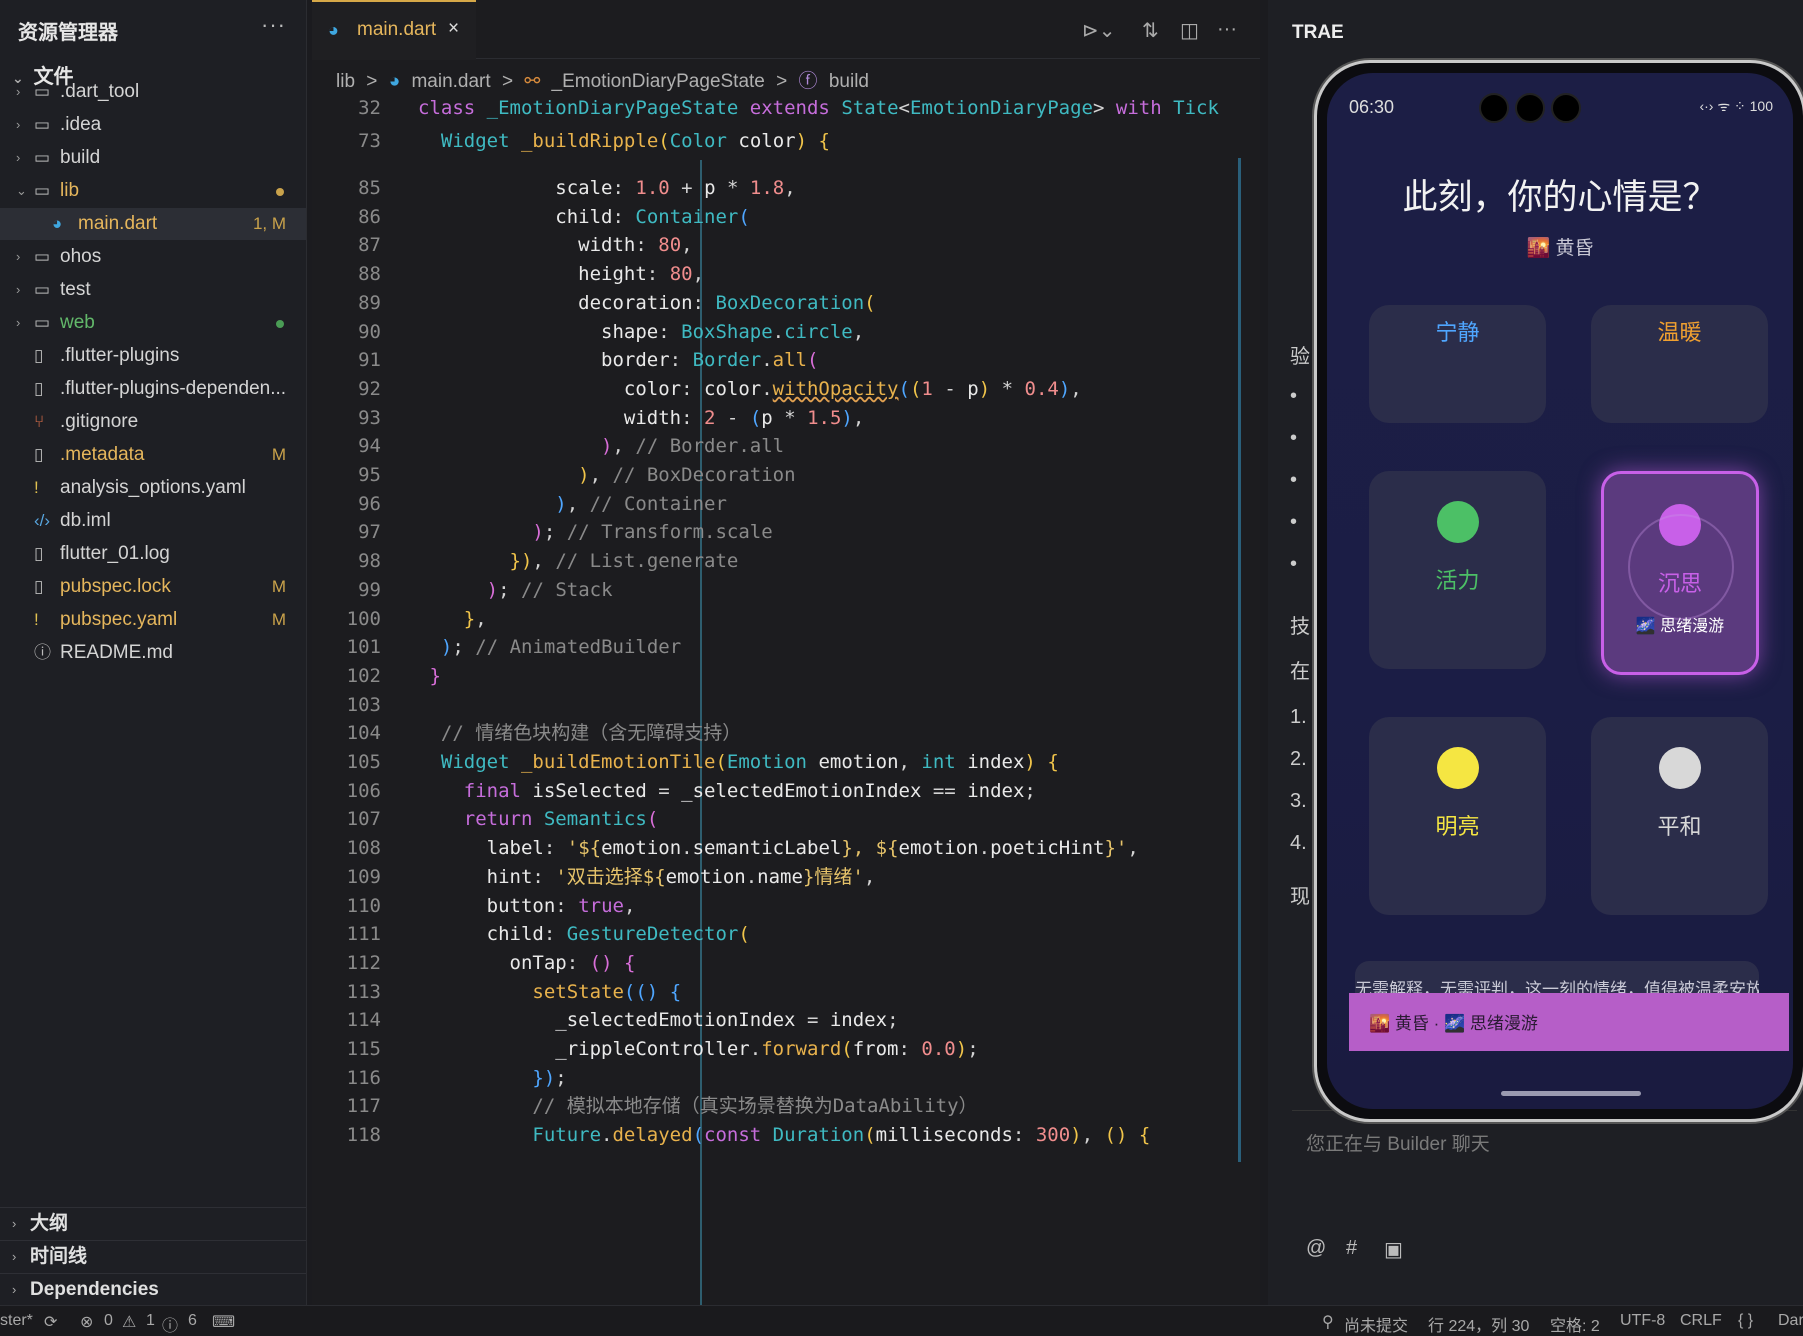  What do you see at coordinates (21, 190) in the screenshot?
I see `chevron-down-icon: ⌄` at bounding box center [21, 190].